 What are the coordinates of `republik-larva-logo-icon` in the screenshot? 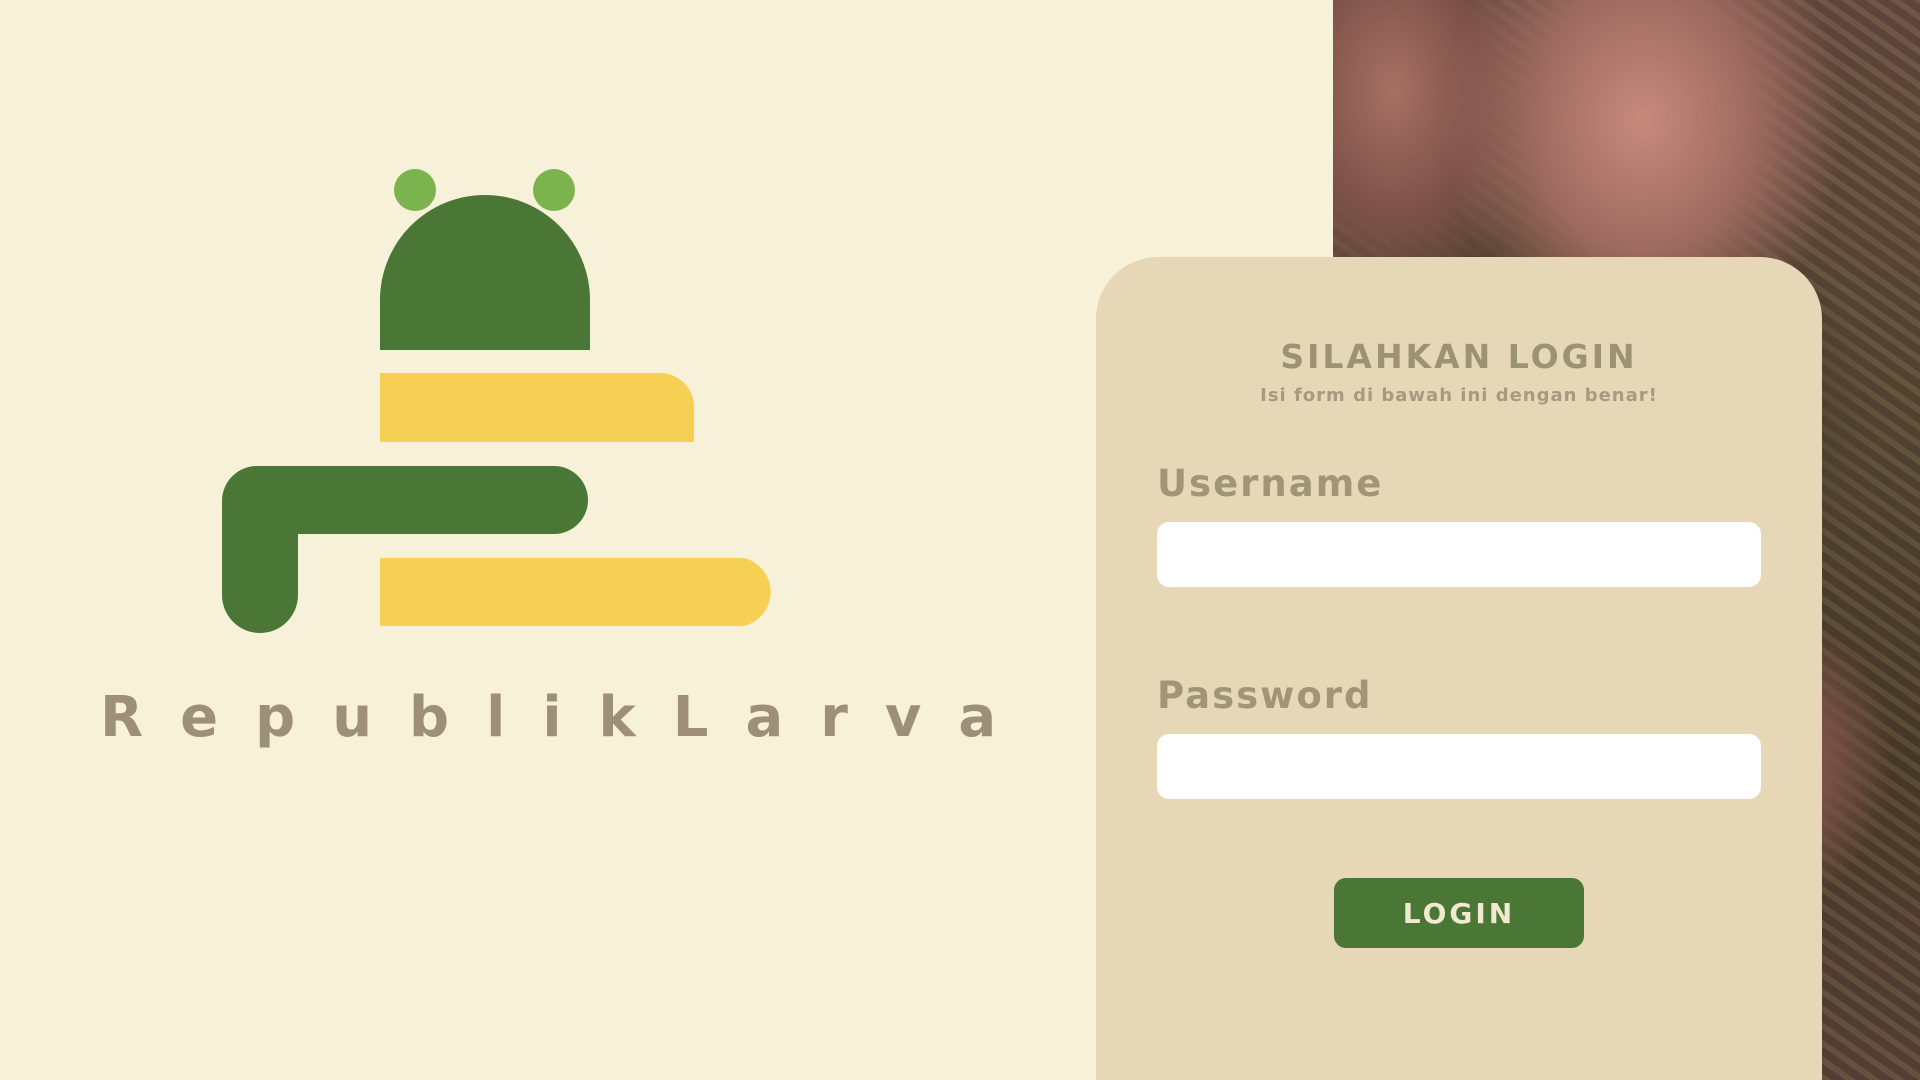 It's located at (496, 401).